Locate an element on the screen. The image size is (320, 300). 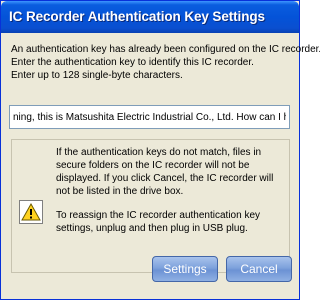
intro-line-3: Enter up to 128 single-byte characters. is located at coordinates (97, 75).